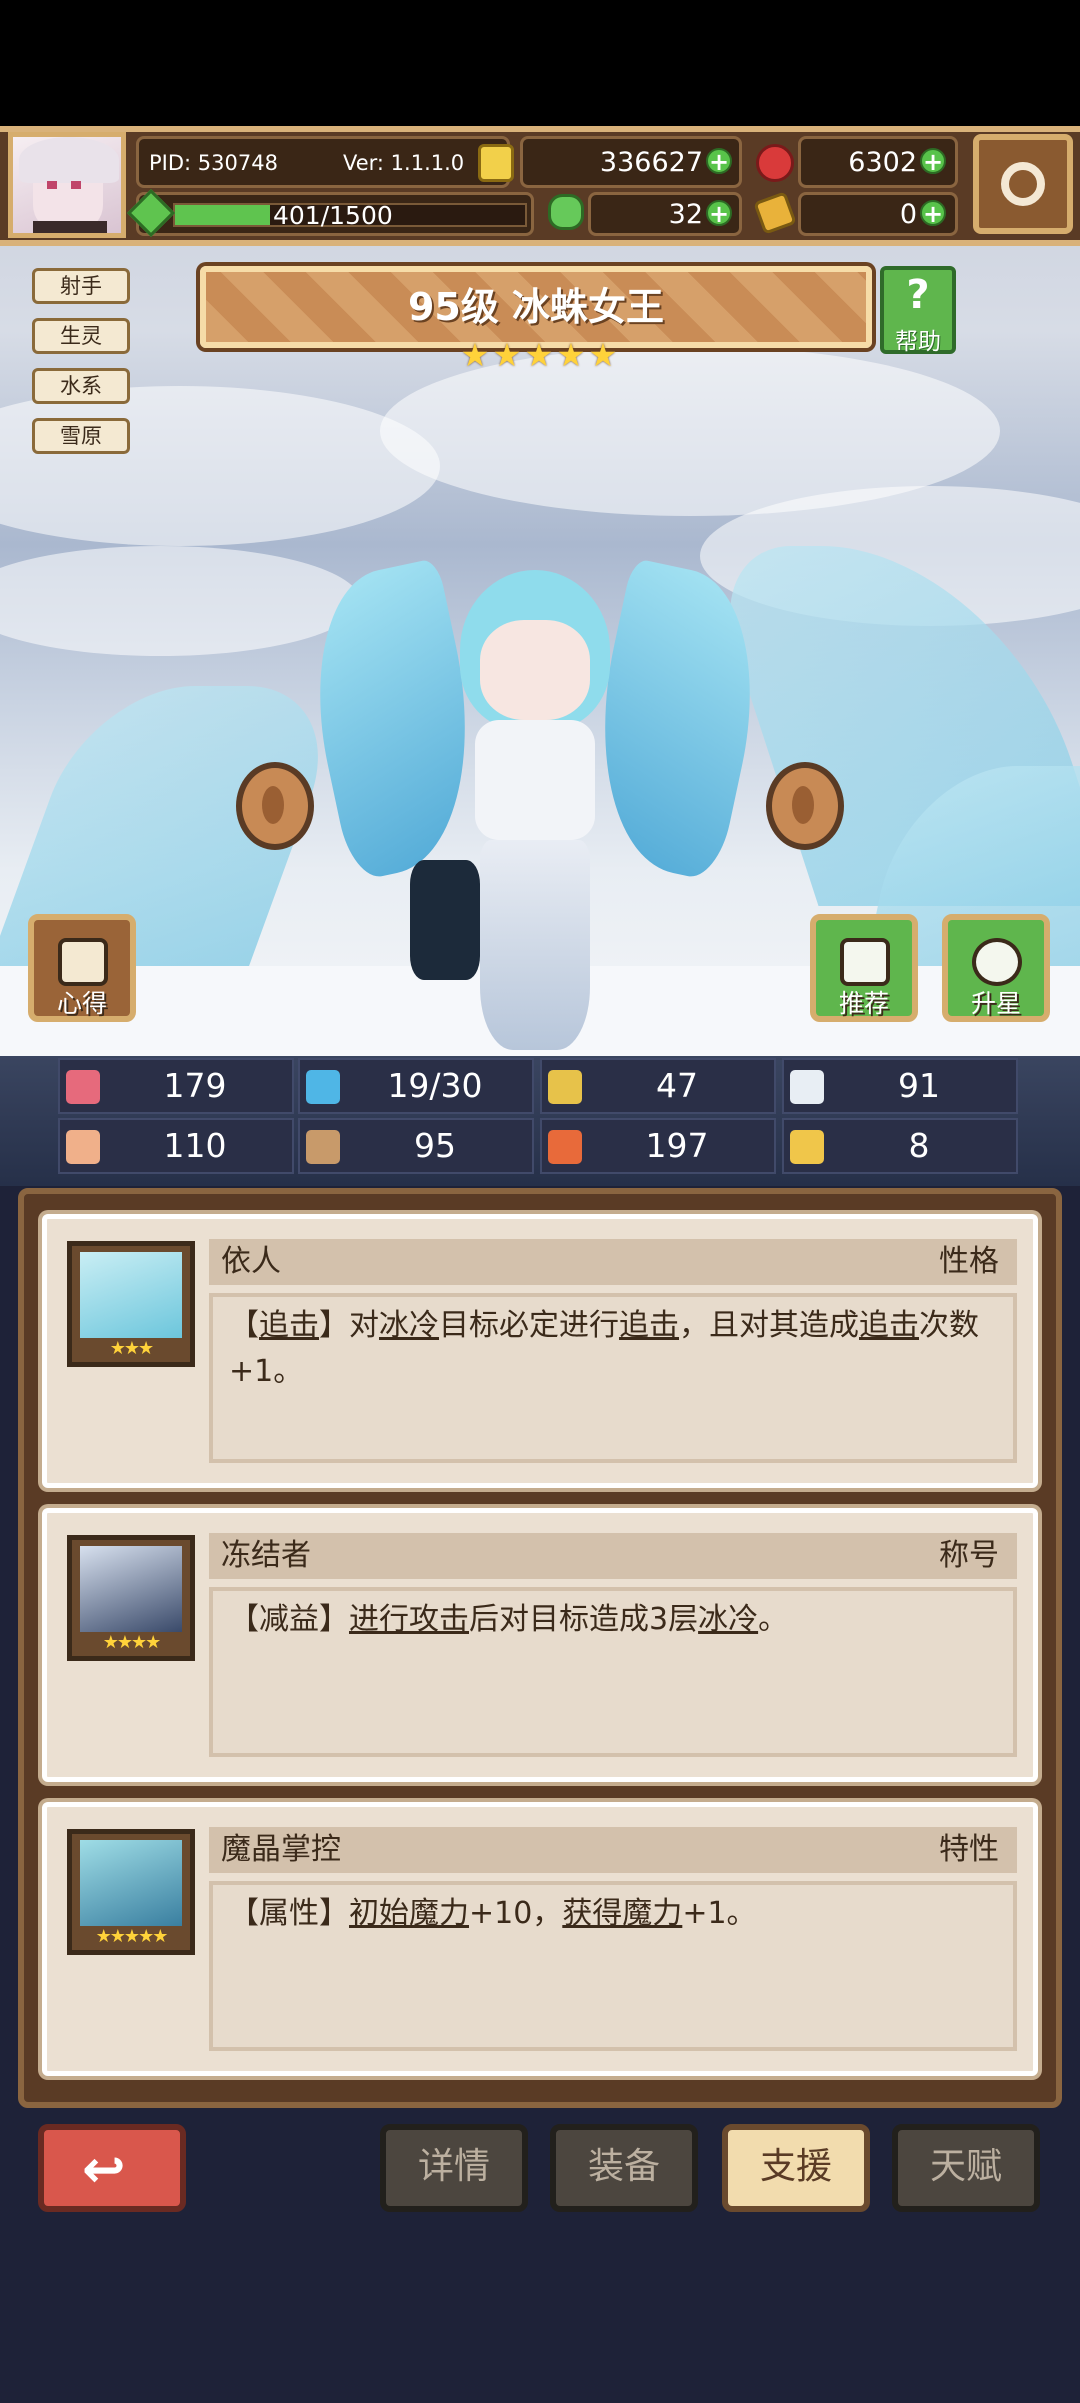  I want to click on stat-cell: 8, so click(900, 1146).